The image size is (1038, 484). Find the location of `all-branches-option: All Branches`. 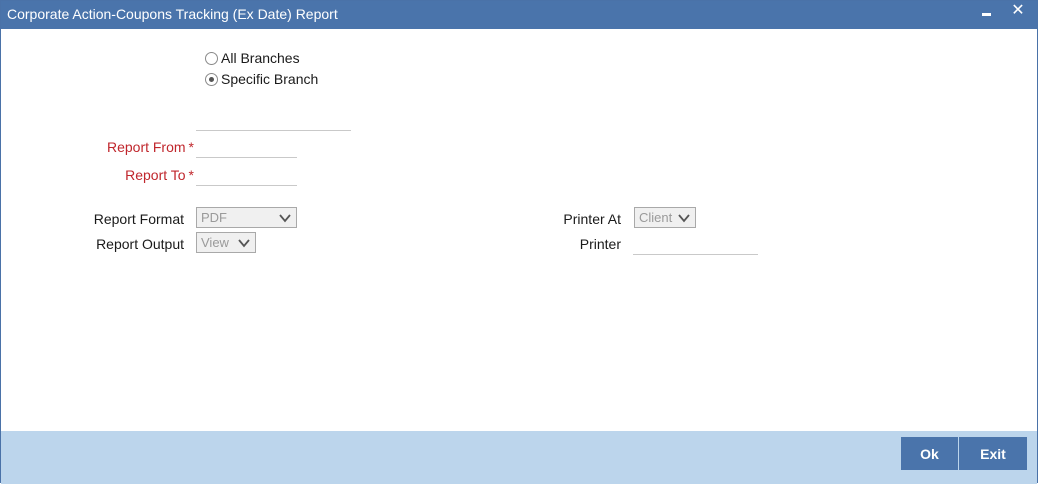

all-branches-option: All Branches is located at coordinates (252, 58).